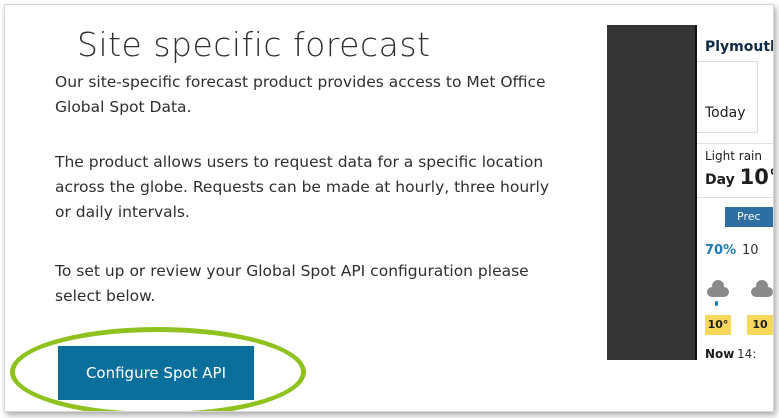 The height and width of the screenshot is (418, 779). Describe the element at coordinates (760, 325) in the screenshot. I see `preview-temp-badge: 10` at that location.